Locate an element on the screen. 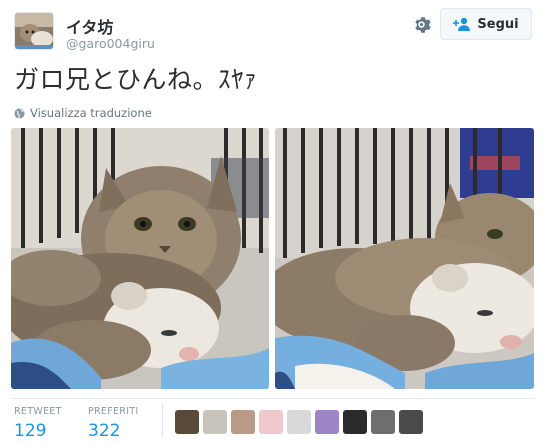 The image size is (550, 443). likes-stat: PREFERITI 322 is located at coordinates (113, 423).